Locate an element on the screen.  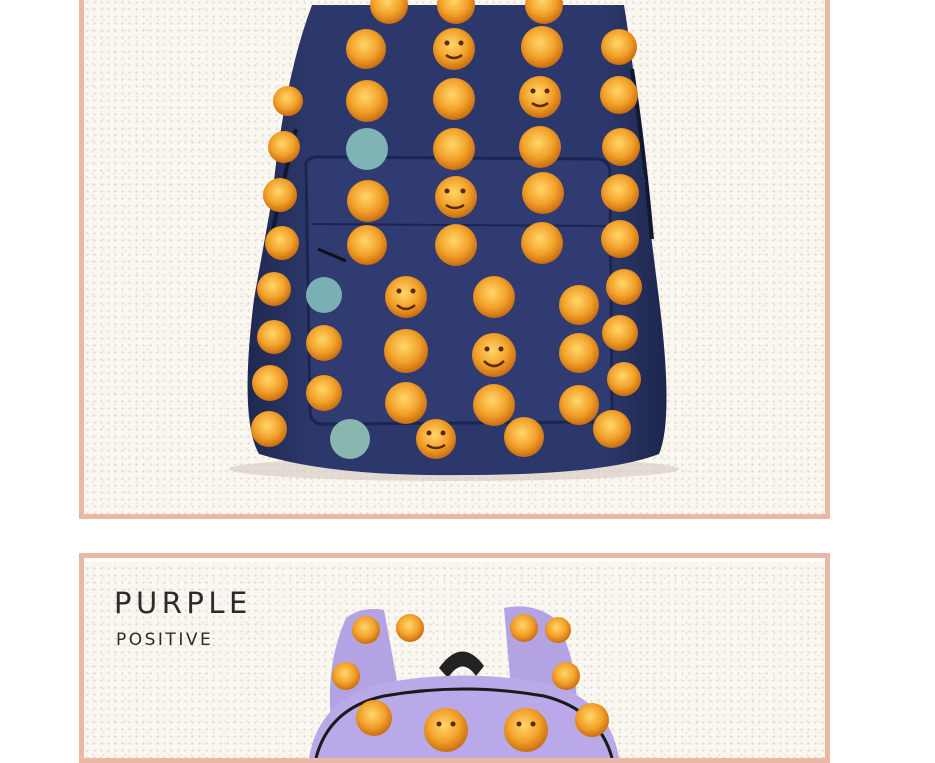
color-subtitle: POSITIVE is located at coordinates (165, 640).